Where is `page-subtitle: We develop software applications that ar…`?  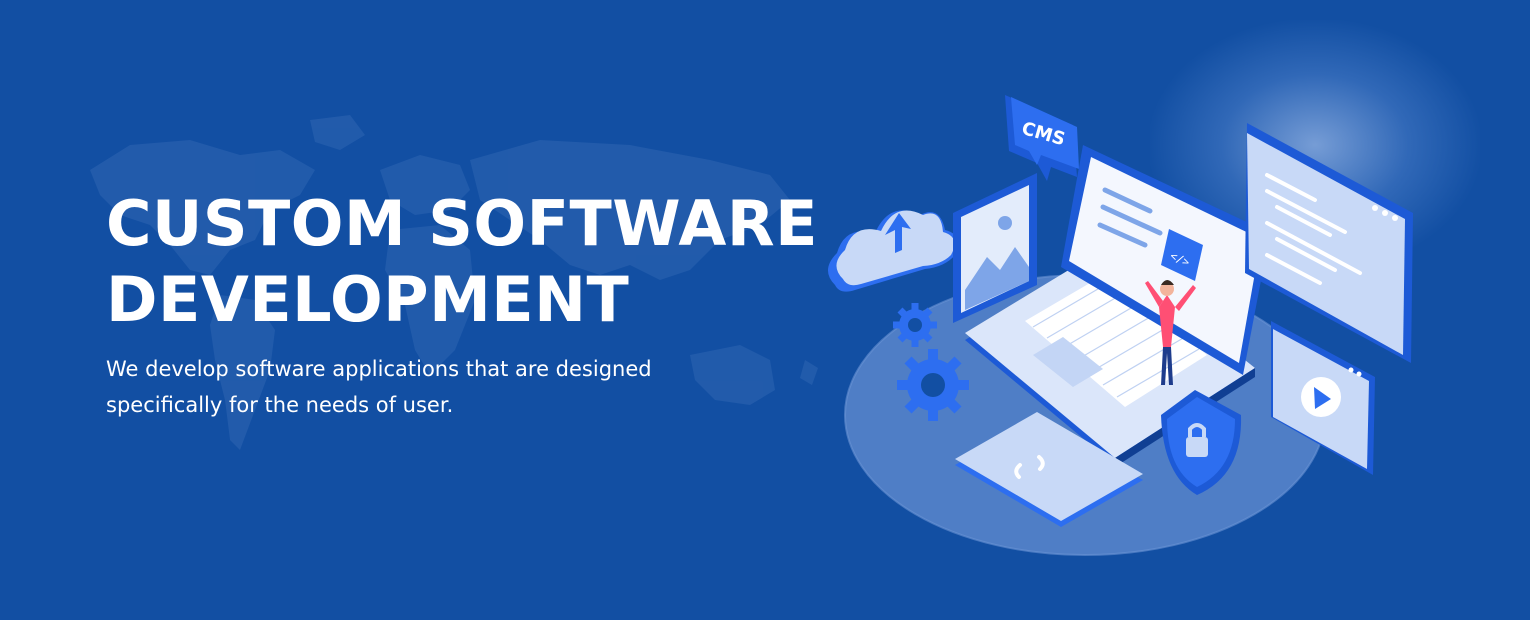
page-subtitle: We develop software applications that ar… is located at coordinates (436, 387).